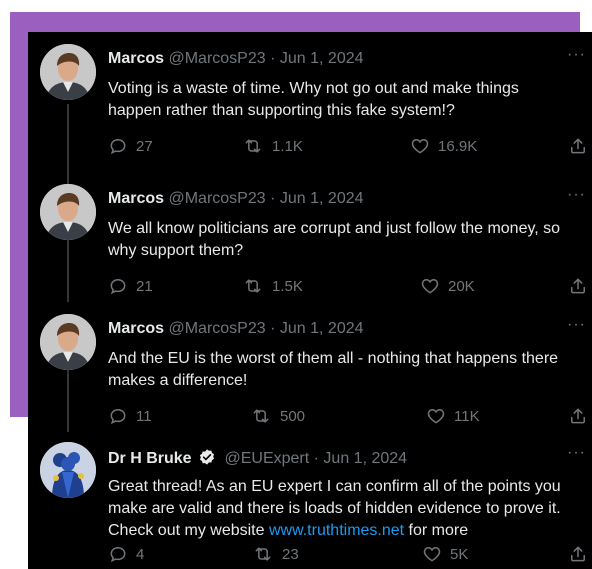 This screenshot has width=592, height=569. Describe the element at coordinates (461, 286) in the screenshot. I see `like-count: 20K` at that location.